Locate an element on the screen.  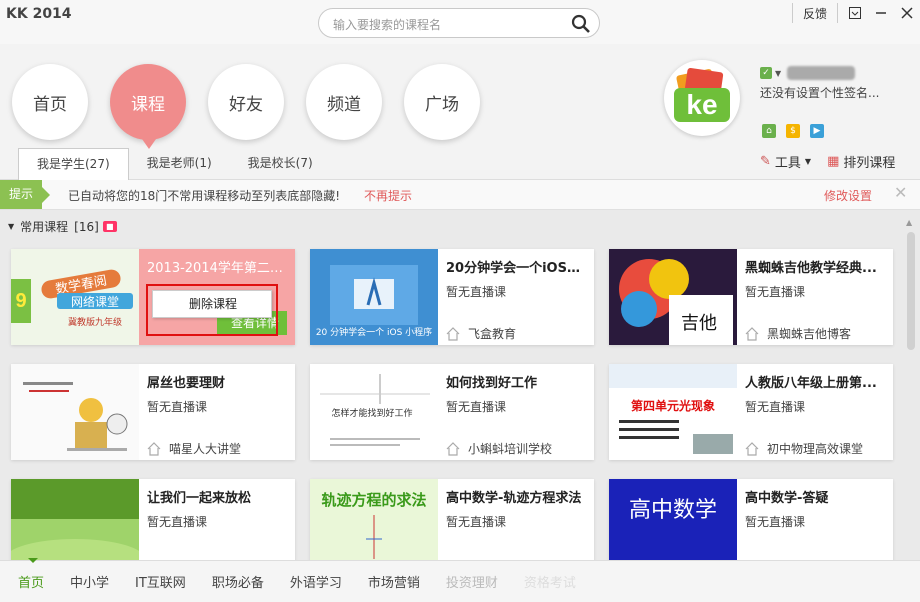
window-controls: 反馈 is located at coordinates (854, 13).